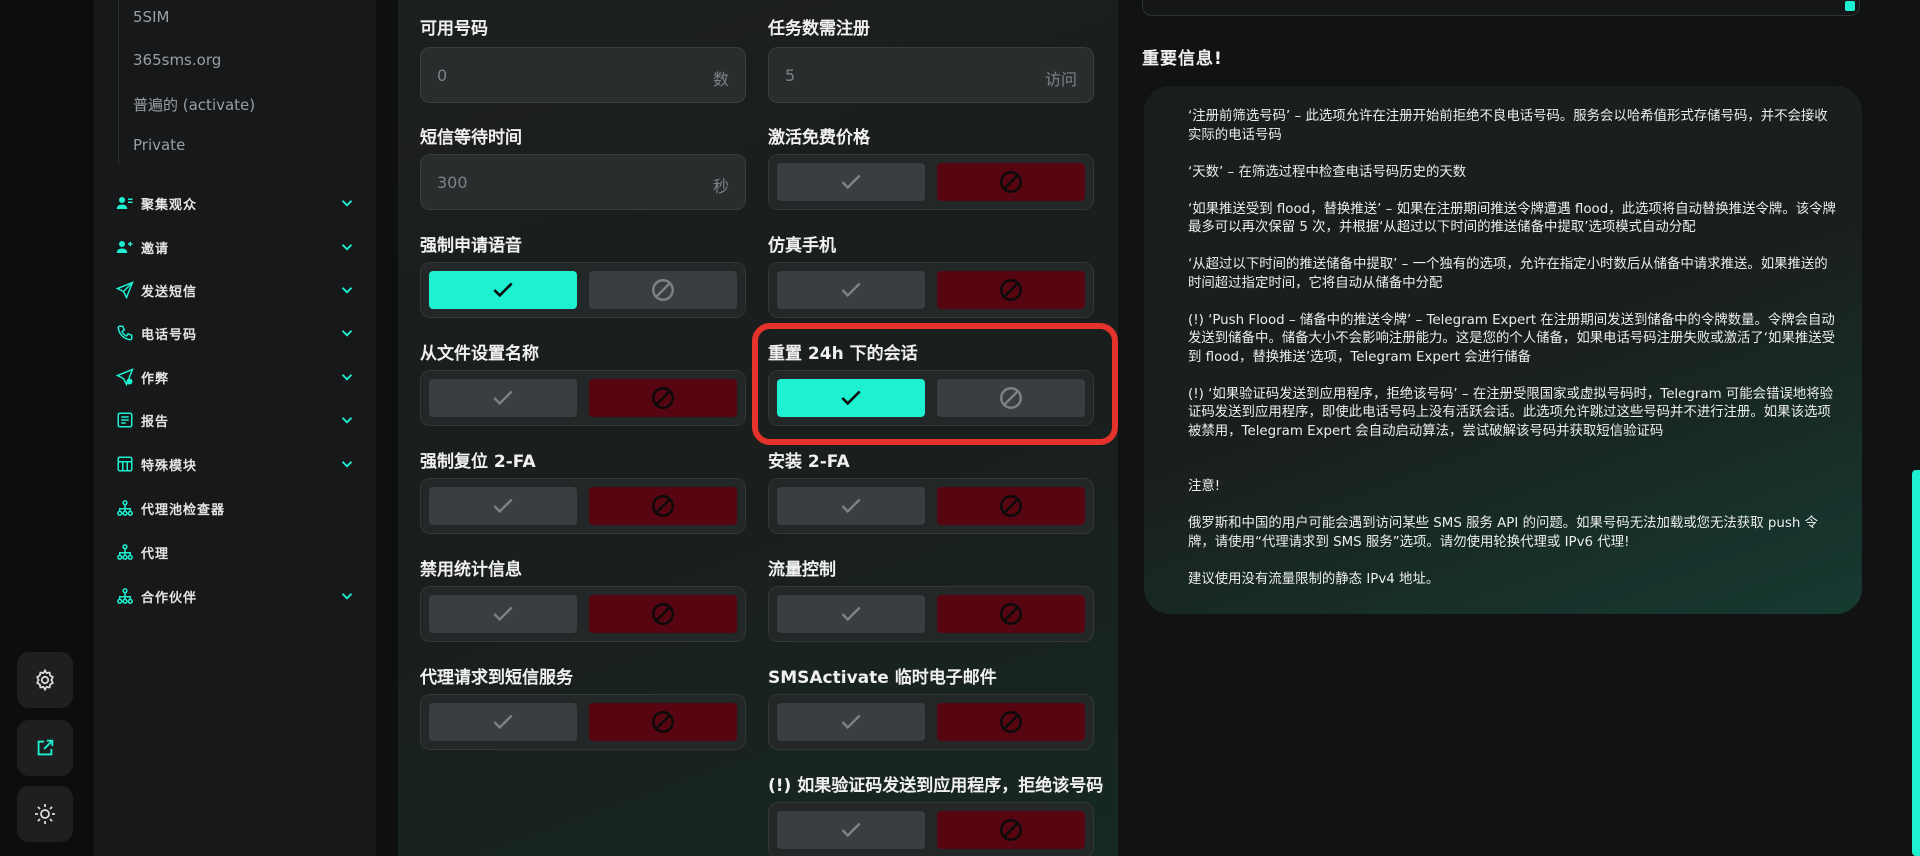 This screenshot has width=1920, height=856. I want to click on sidebar-item-label: 代理, so click(155, 554).